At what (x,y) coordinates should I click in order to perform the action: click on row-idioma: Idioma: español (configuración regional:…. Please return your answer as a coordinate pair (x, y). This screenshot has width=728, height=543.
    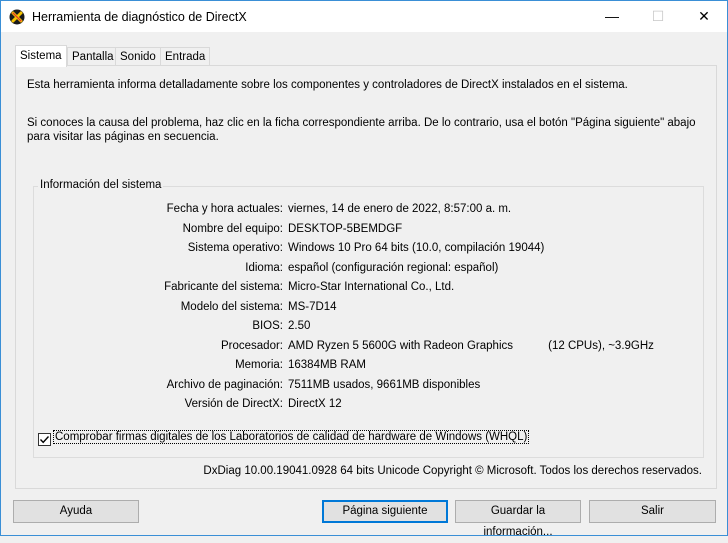
    Looking at the image, I should click on (368, 270).